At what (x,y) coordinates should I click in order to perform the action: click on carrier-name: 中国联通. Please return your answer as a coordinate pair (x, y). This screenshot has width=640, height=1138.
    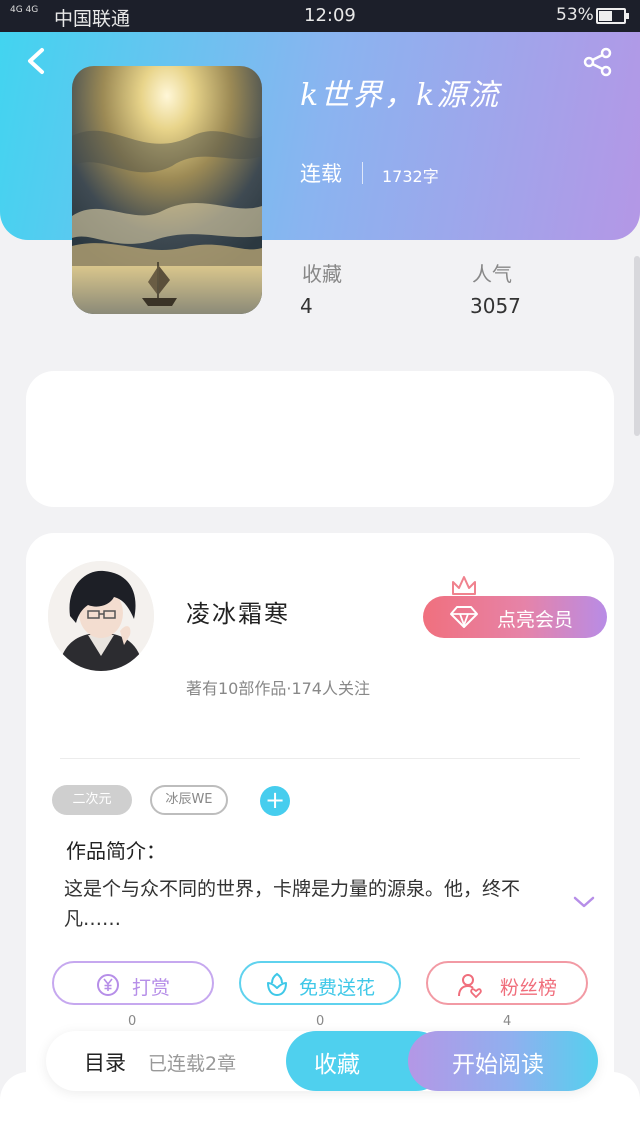
    Looking at the image, I should click on (92, 19).